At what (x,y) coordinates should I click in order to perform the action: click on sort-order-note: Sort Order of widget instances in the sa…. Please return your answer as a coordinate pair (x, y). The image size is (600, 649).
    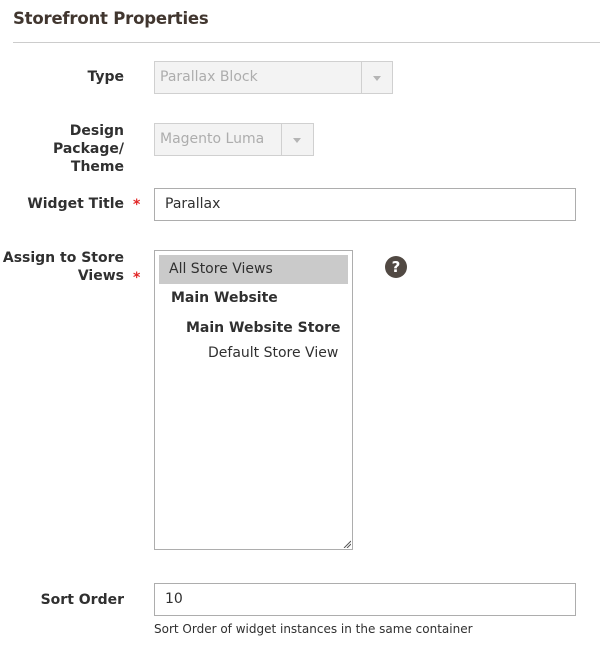
    Looking at the image, I should click on (313, 629).